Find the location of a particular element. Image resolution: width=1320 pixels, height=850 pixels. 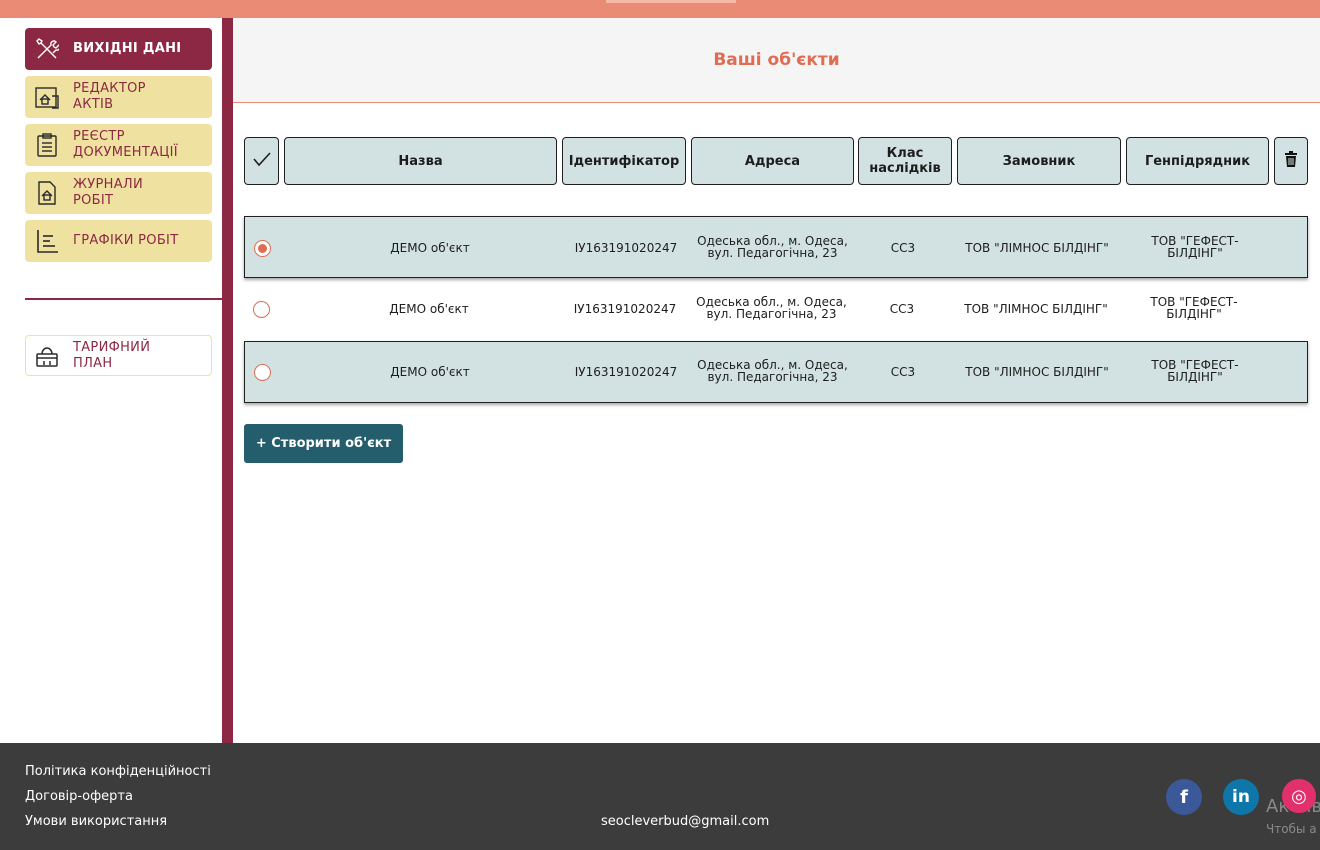

column-header-customer: Замовник is located at coordinates (1039, 161).